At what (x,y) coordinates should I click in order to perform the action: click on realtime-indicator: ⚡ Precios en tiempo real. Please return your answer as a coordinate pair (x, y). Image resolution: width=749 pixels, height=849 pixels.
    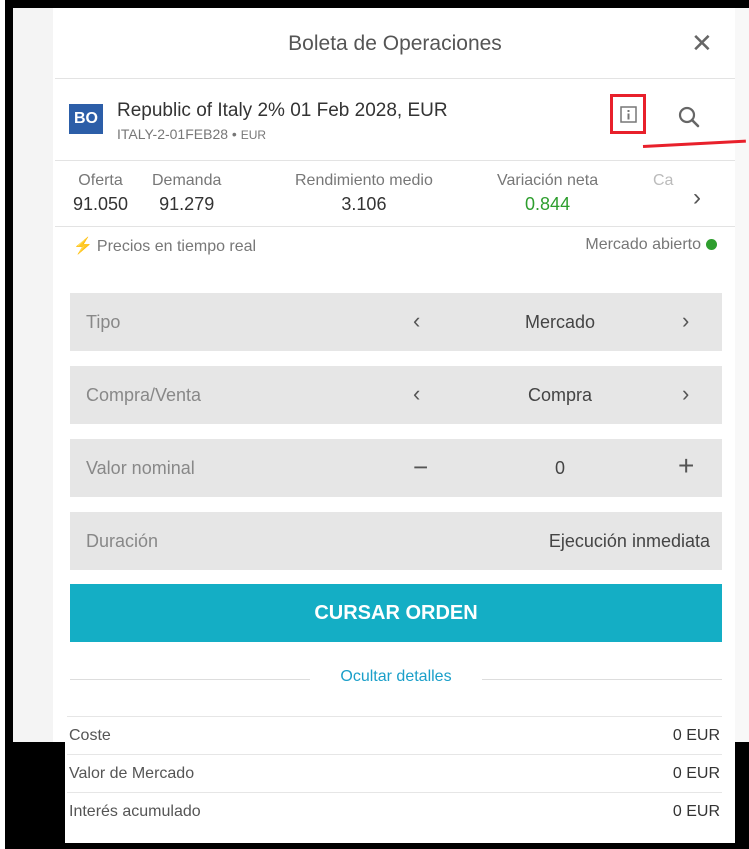
    Looking at the image, I should click on (164, 246).